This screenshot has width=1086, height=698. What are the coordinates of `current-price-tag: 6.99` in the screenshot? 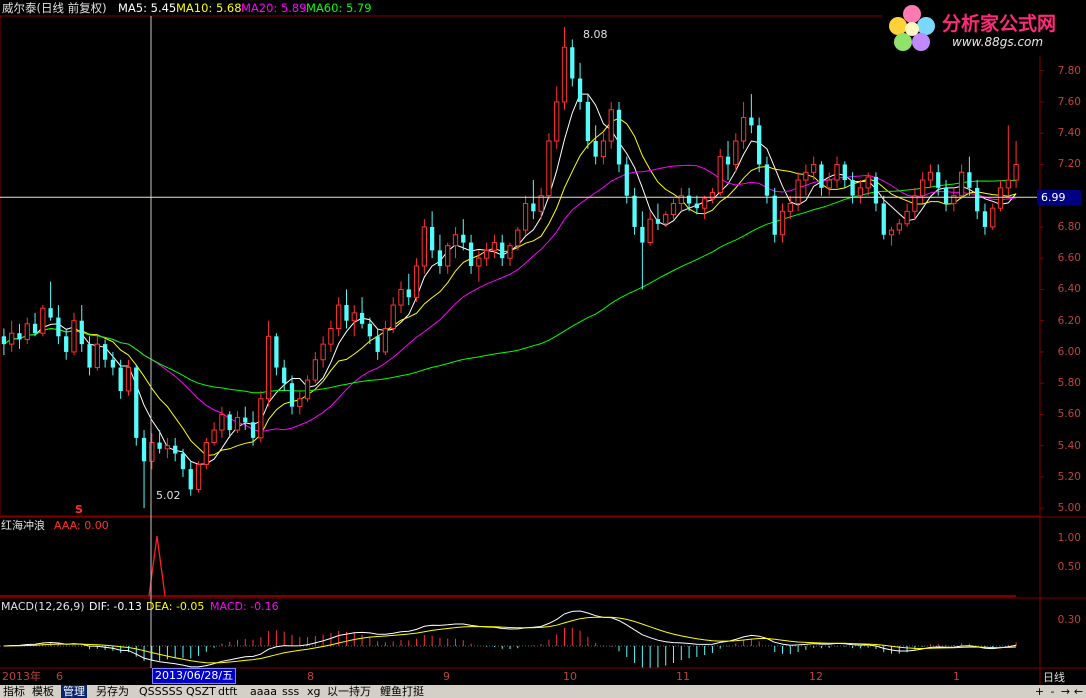 It's located at (1059, 198).